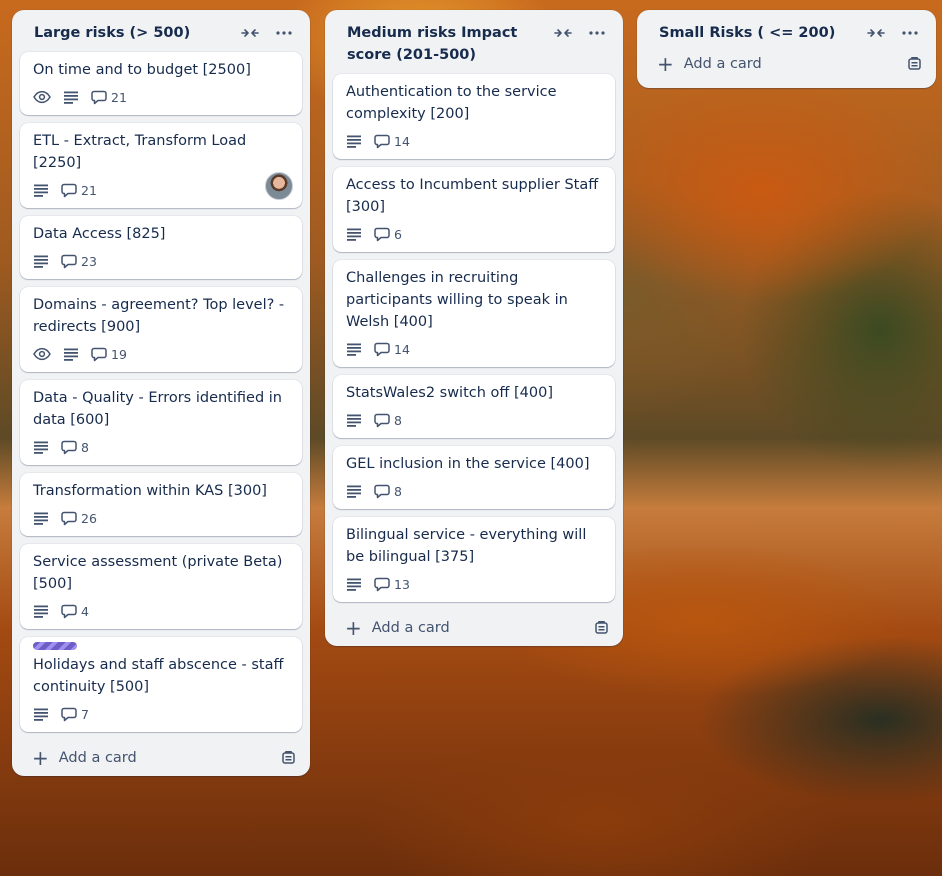  What do you see at coordinates (279, 186) in the screenshot?
I see `avatar` at bounding box center [279, 186].